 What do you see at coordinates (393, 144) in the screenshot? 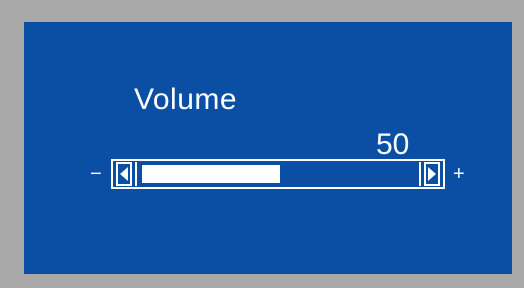
I see `volume-value: 50` at bounding box center [393, 144].